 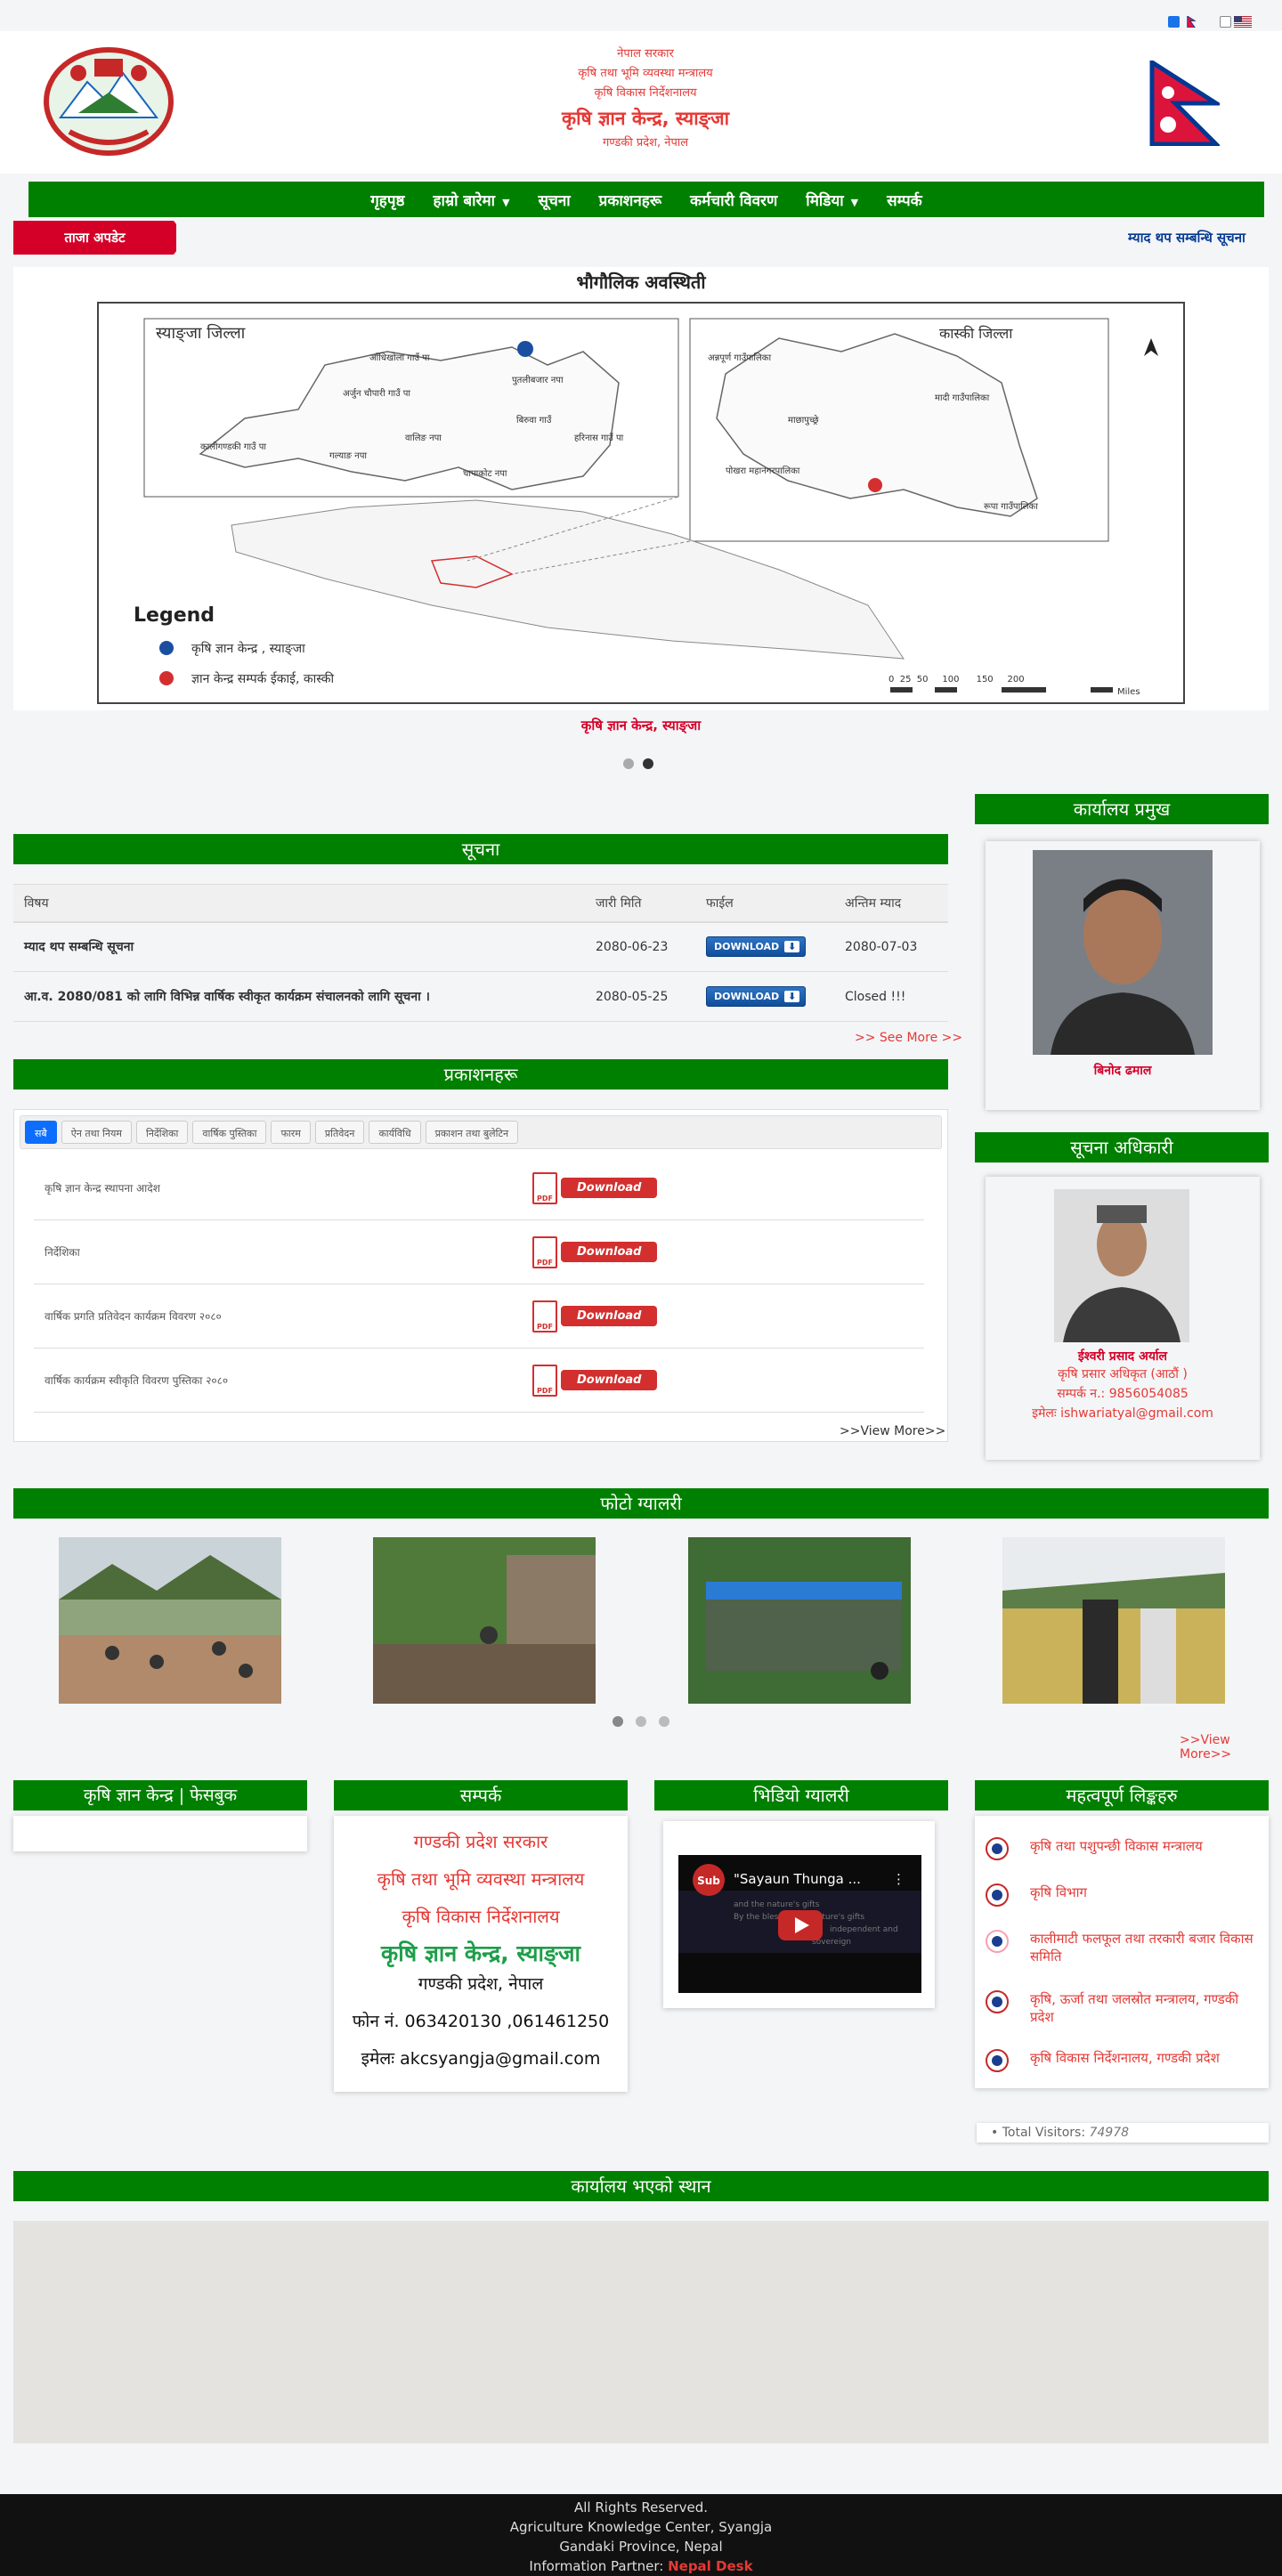 What do you see at coordinates (1044, 2133) in the screenshot?
I see `visitor-label: Total Visitors:` at bounding box center [1044, 2133].